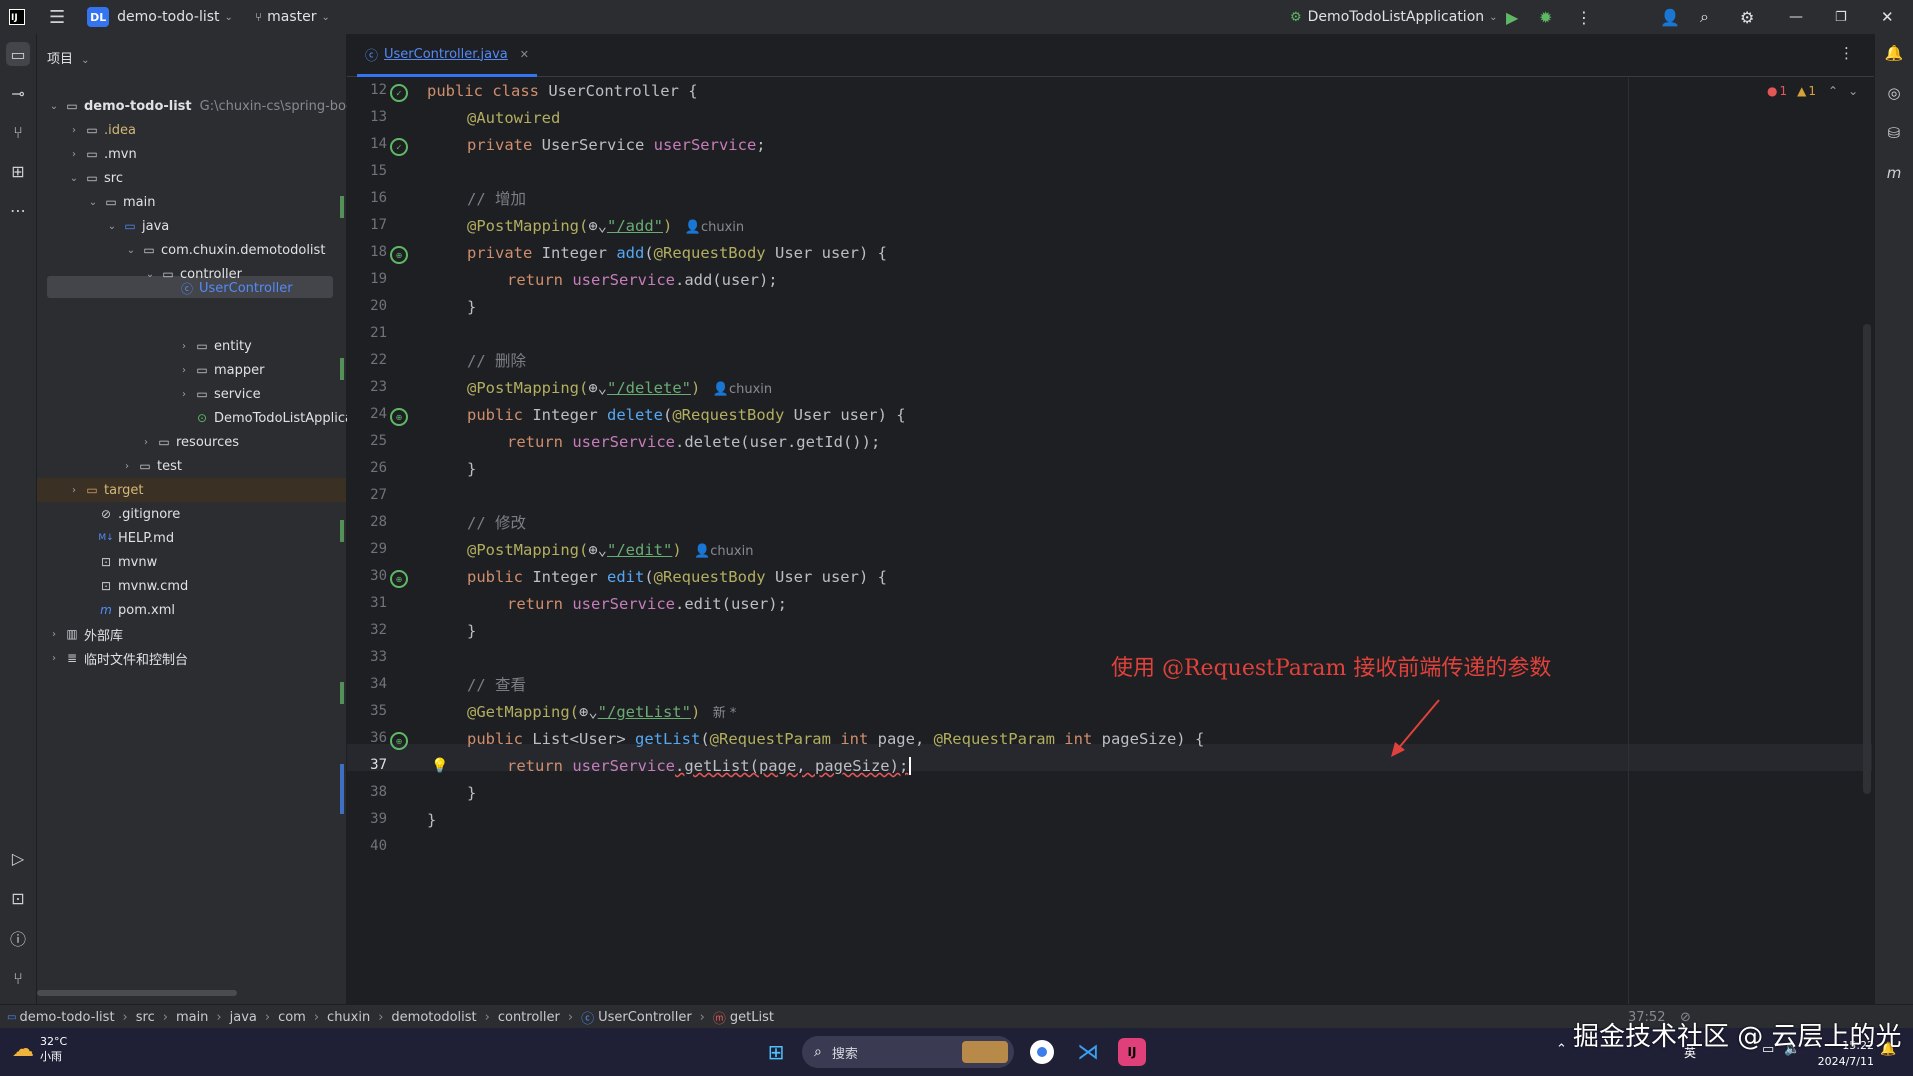 This screenshot has width=1913, height=1076. What do you see at coordinates (1704, 17) in the screenshot?
I see `search-icon: ⌕` at bounding box center [1704, 17].